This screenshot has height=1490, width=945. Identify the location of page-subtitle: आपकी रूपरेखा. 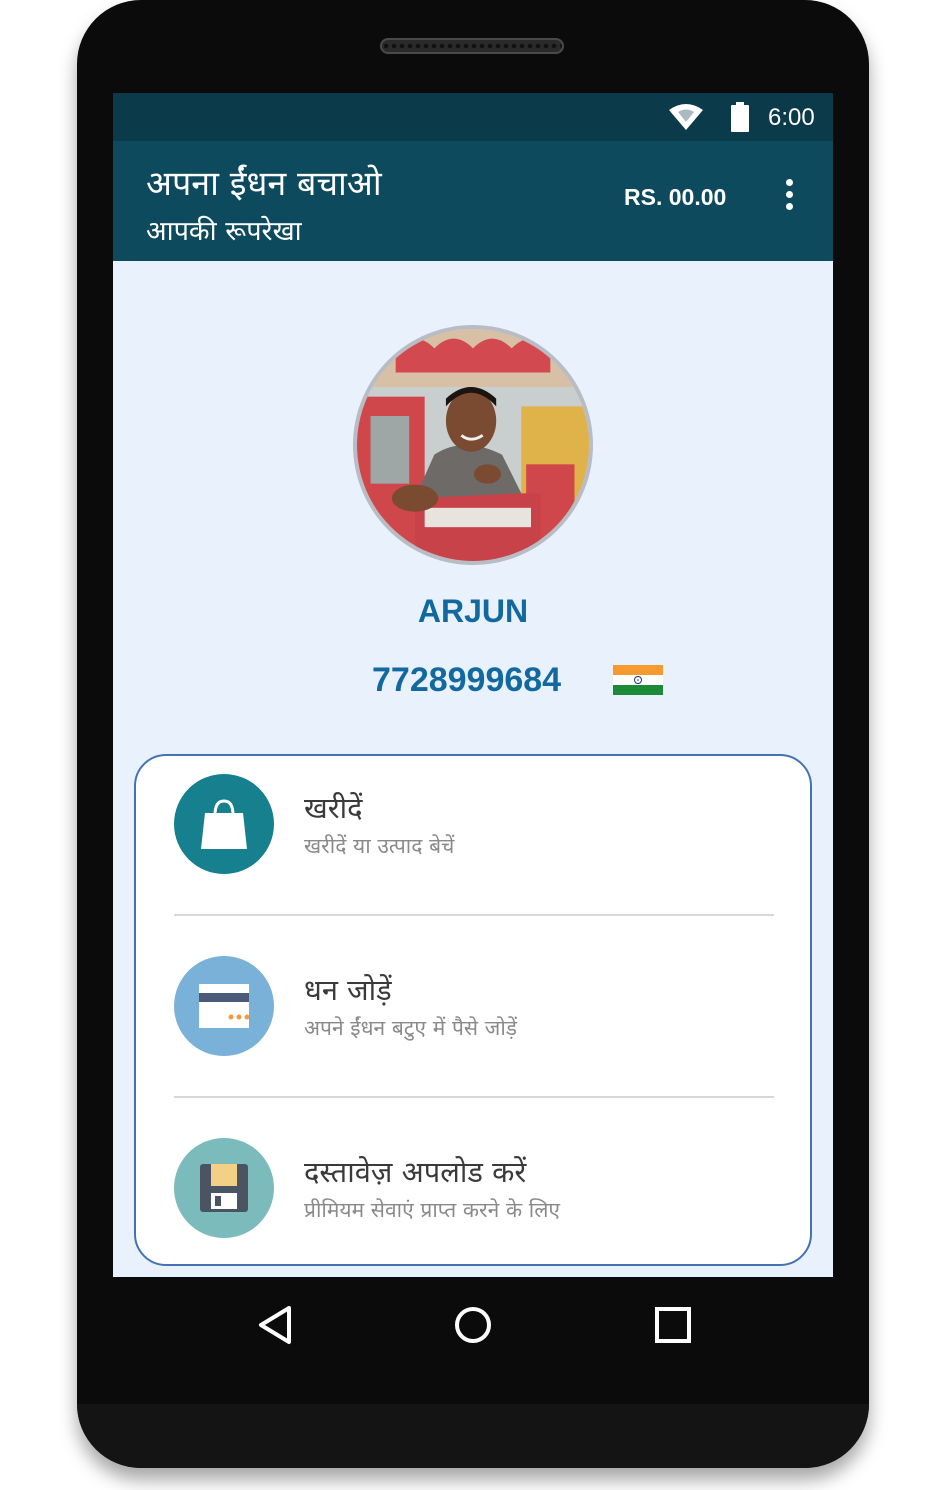
(224, 231).